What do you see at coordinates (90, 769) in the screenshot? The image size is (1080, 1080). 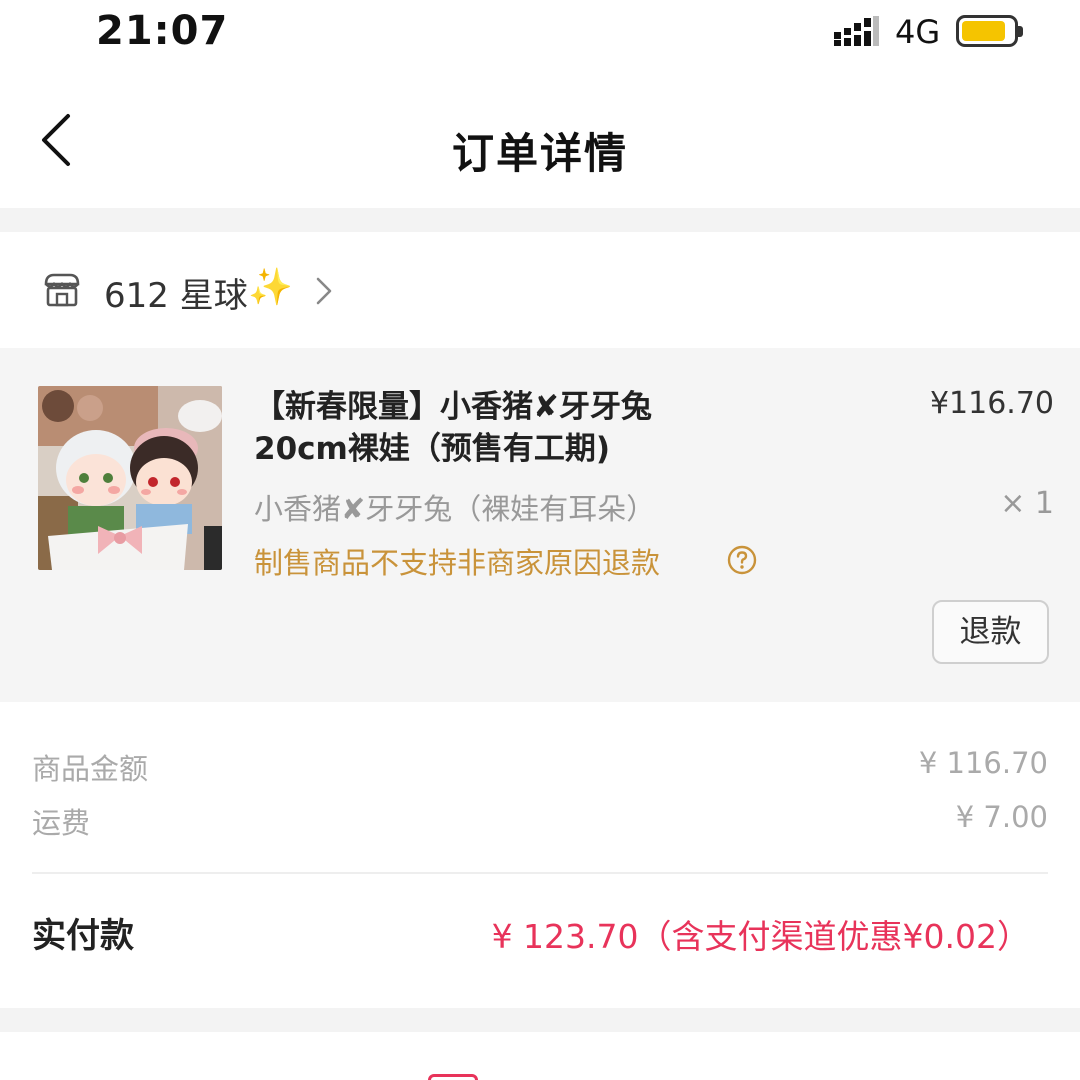 I see `goods-amount-label: 商品金额` at bounding box center [90, 769].